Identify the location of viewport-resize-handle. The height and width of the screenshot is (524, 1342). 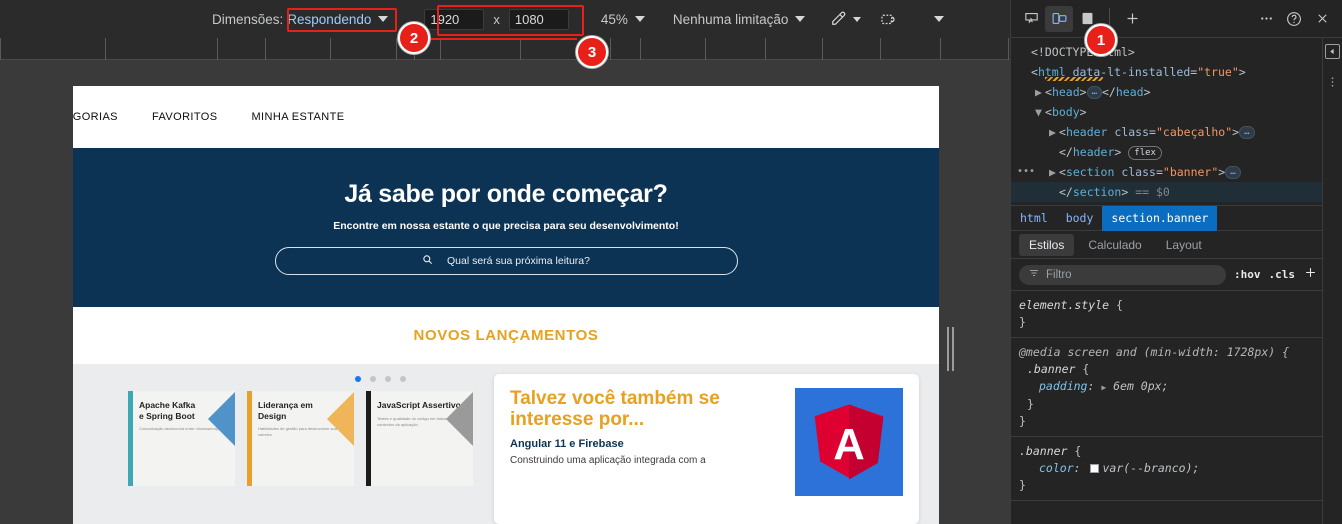
(950, 349).